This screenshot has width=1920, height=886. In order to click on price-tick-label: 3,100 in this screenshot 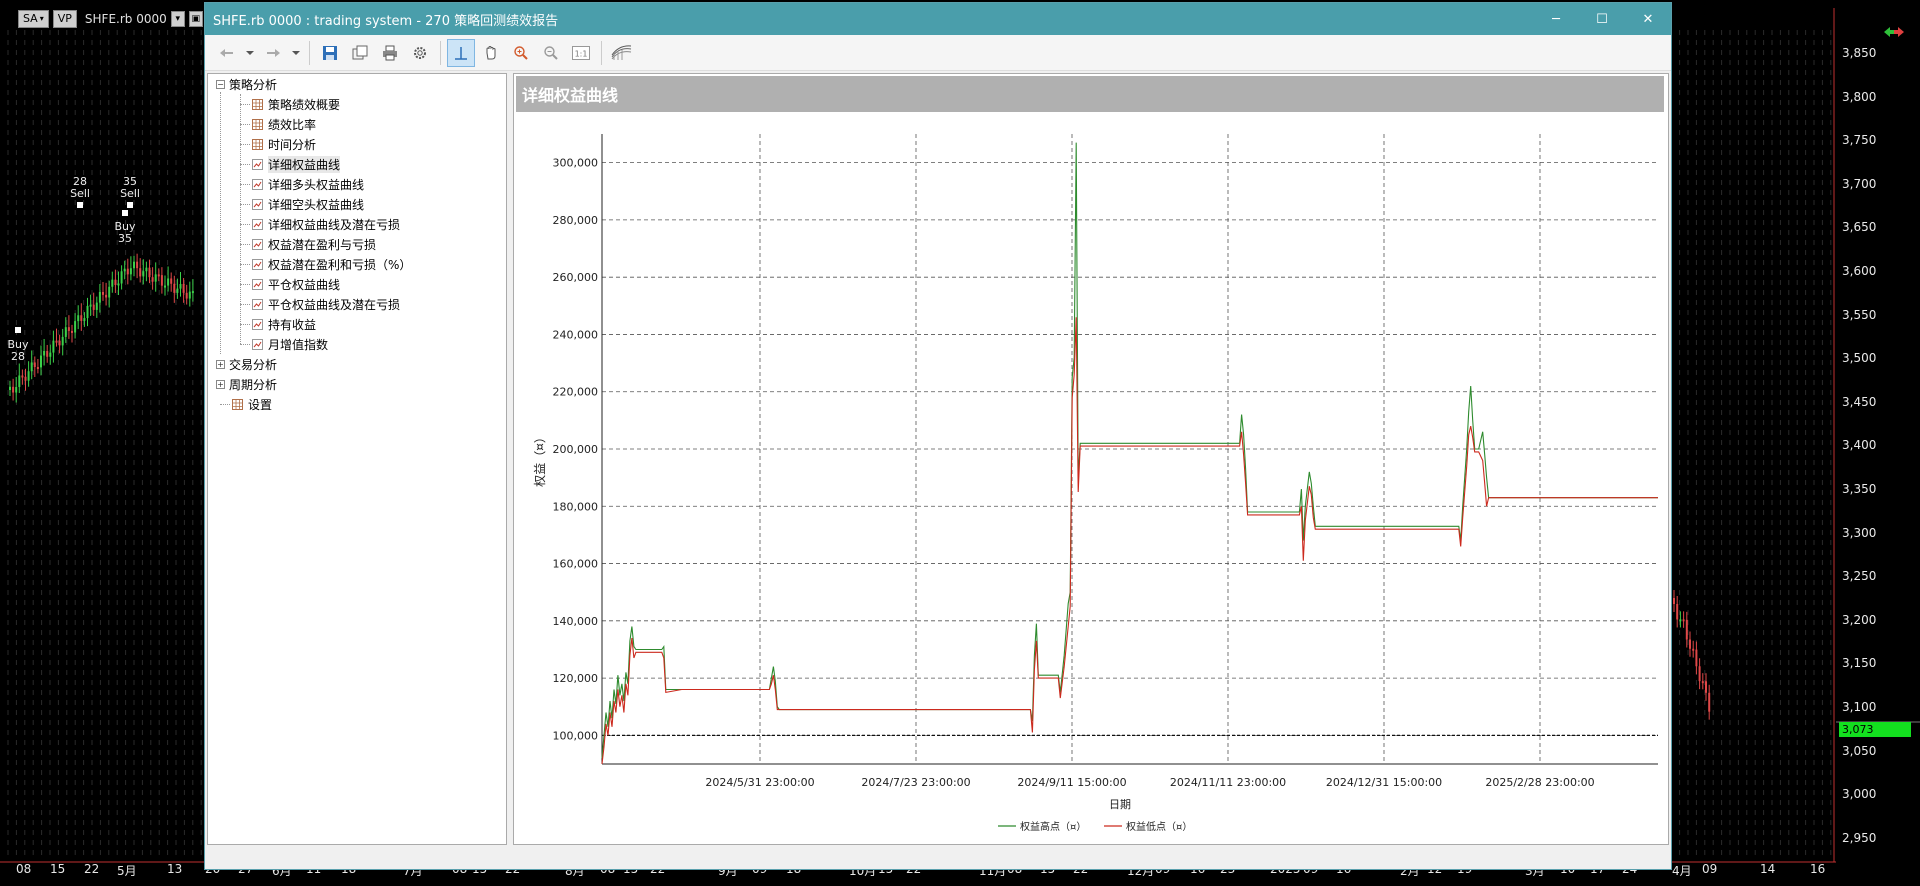, I will do `click(1859, 707)`.